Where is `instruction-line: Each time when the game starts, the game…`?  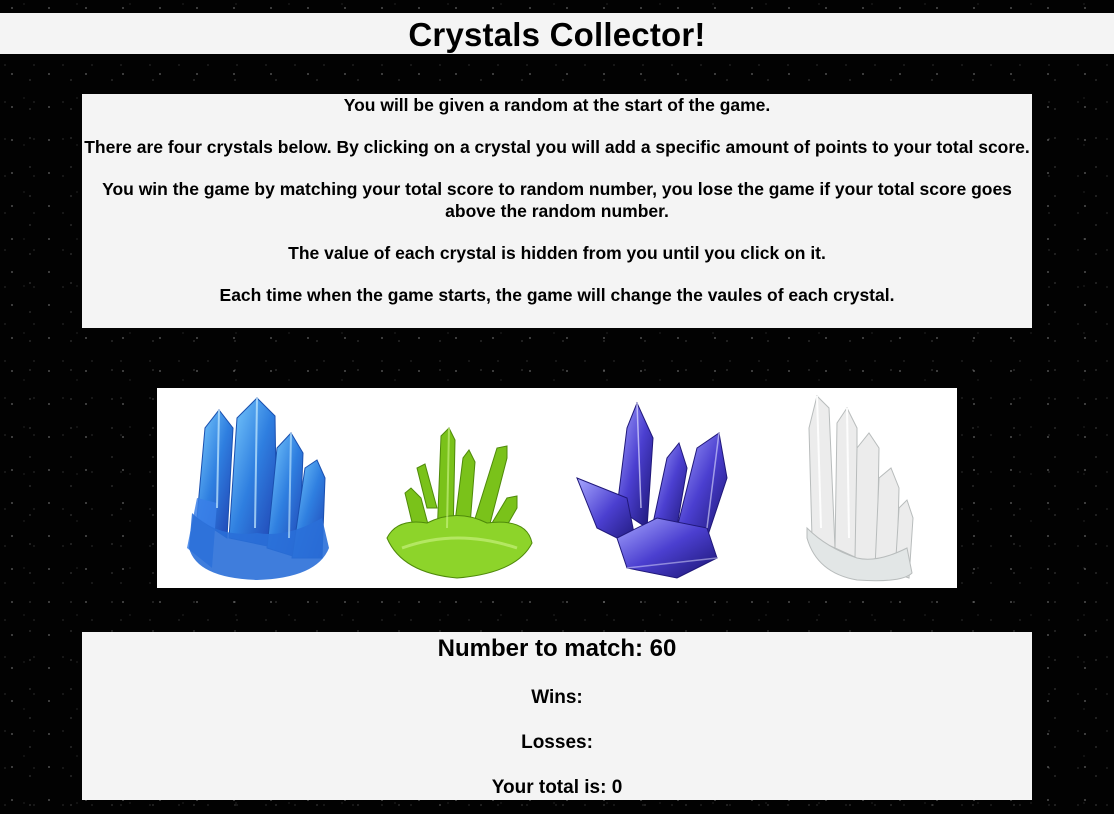 instruction-line: Each time when the game starts, the game… is located at coordinates (557, 295).